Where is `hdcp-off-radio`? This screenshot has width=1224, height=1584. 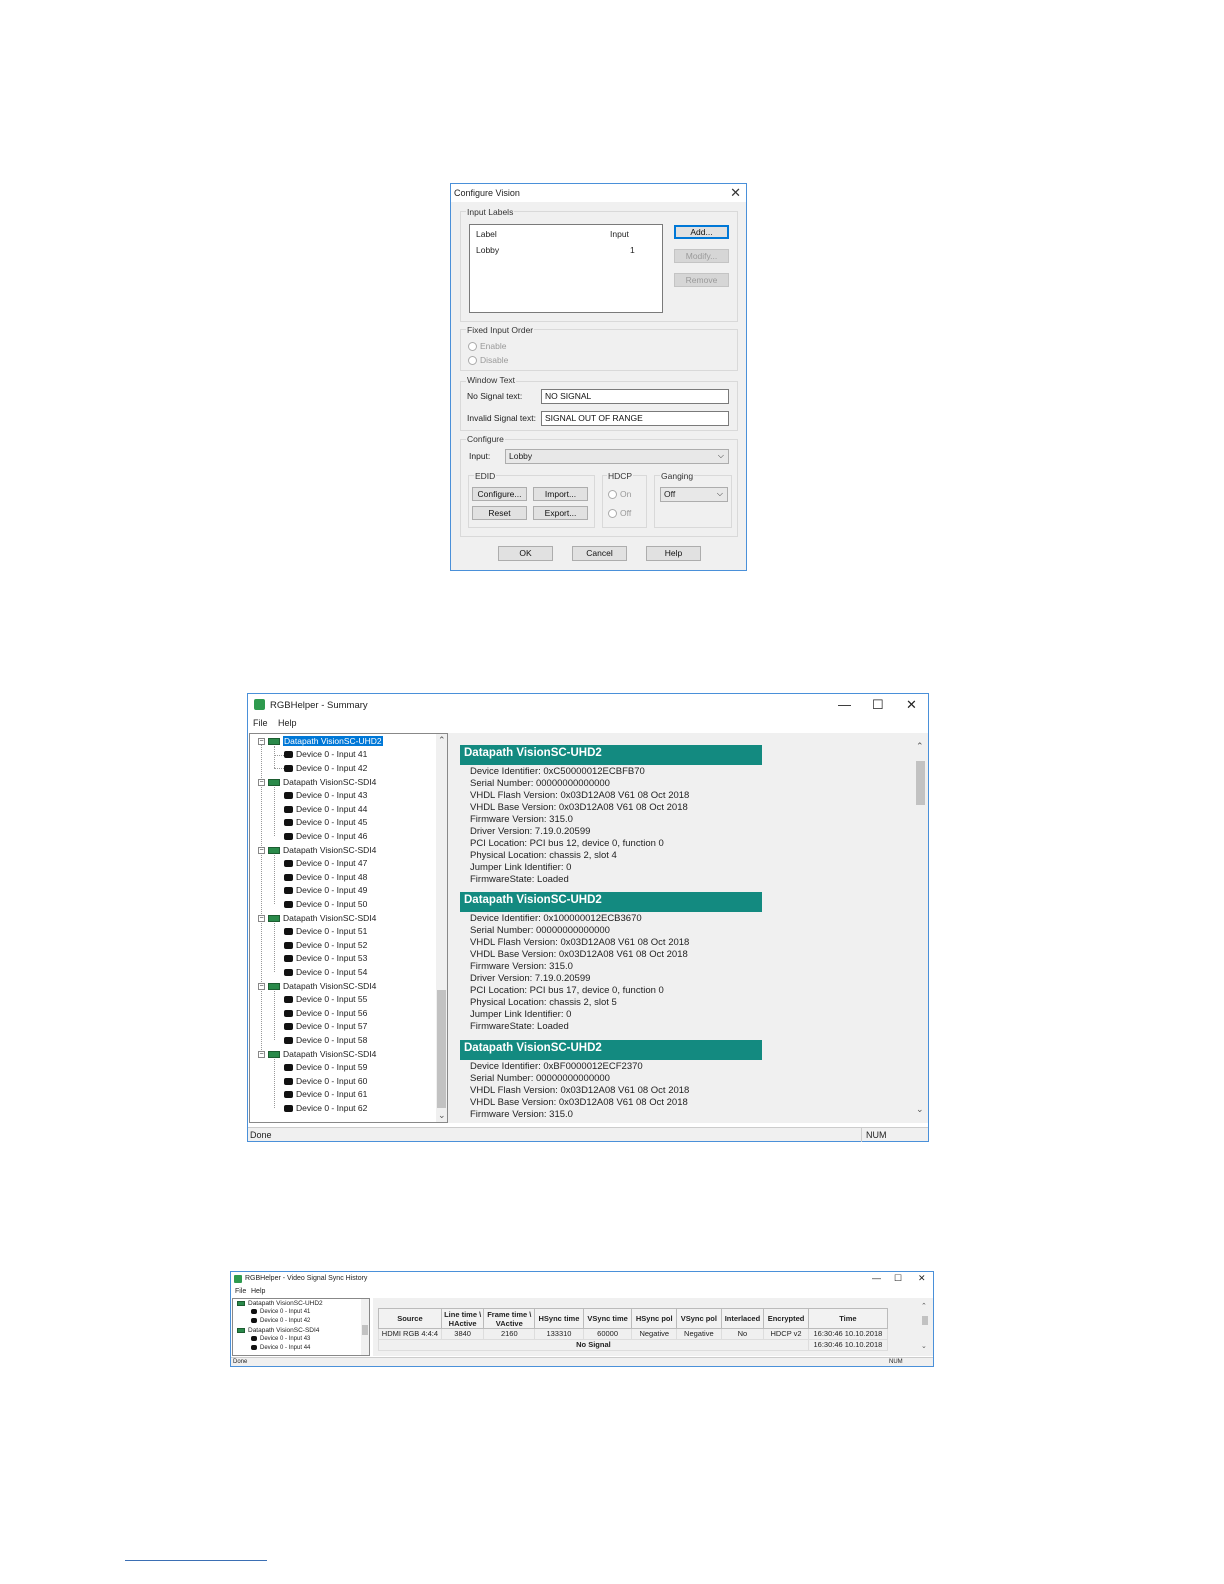
hdcp-off-radio is located at coordinates (612, 513).